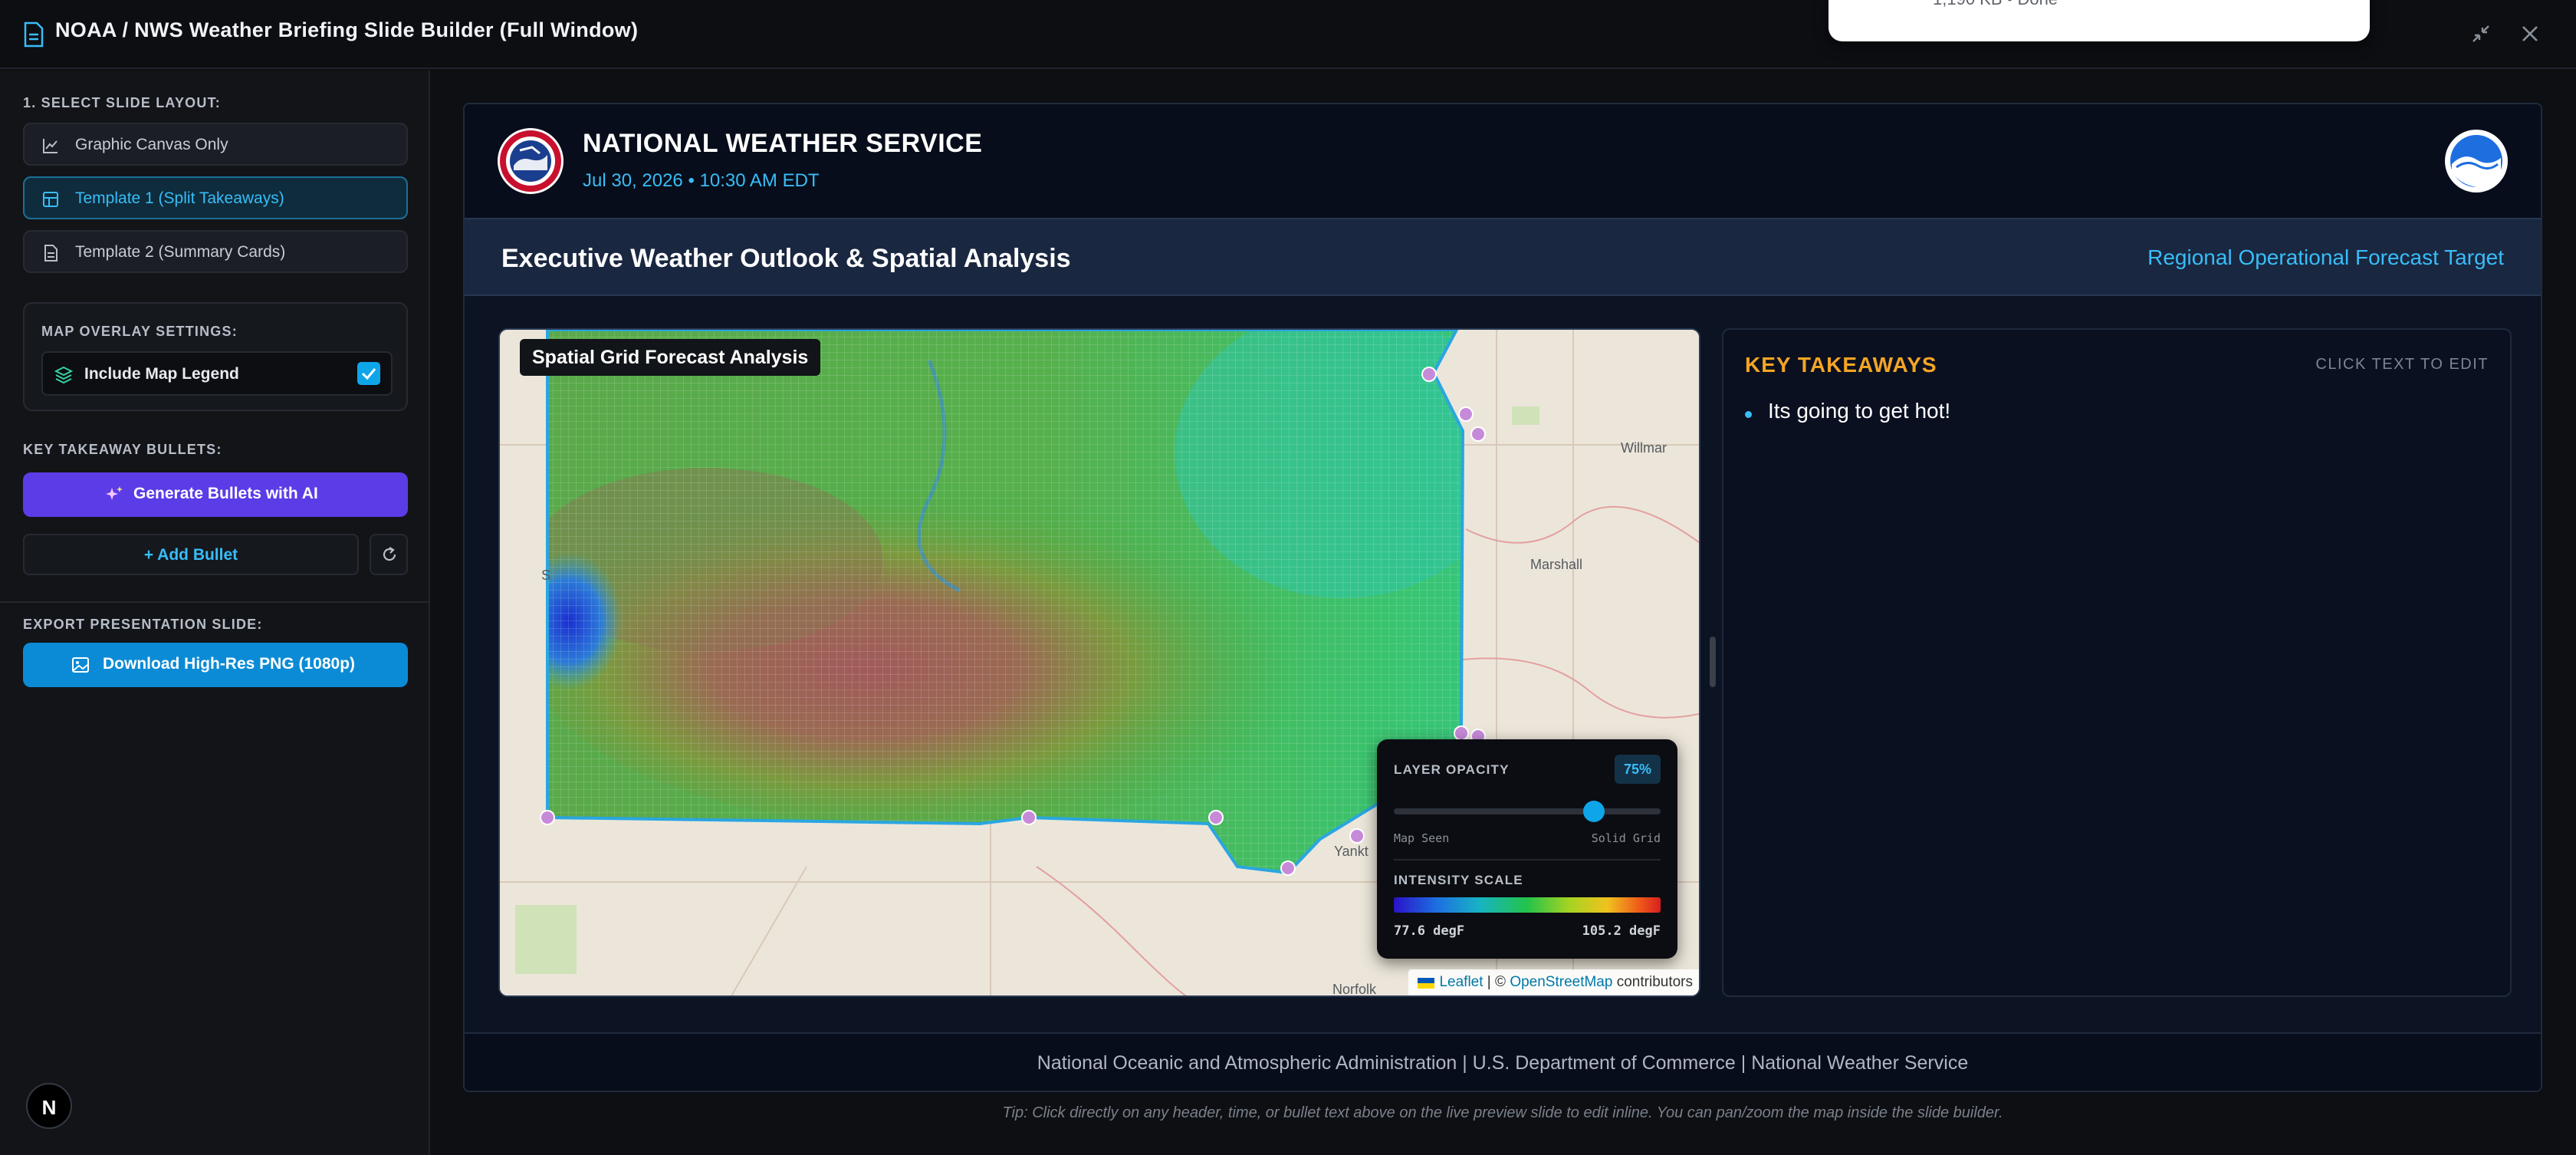 The image size is (2576, 1155). I want to click on sidebar-divider, so click(215, 602).